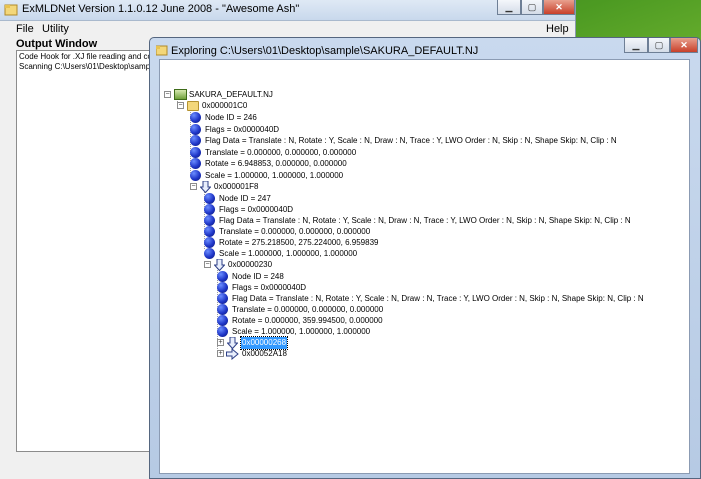 The image size is (701, 479). I want to click on explorer-app-icon, so click(162, 50).